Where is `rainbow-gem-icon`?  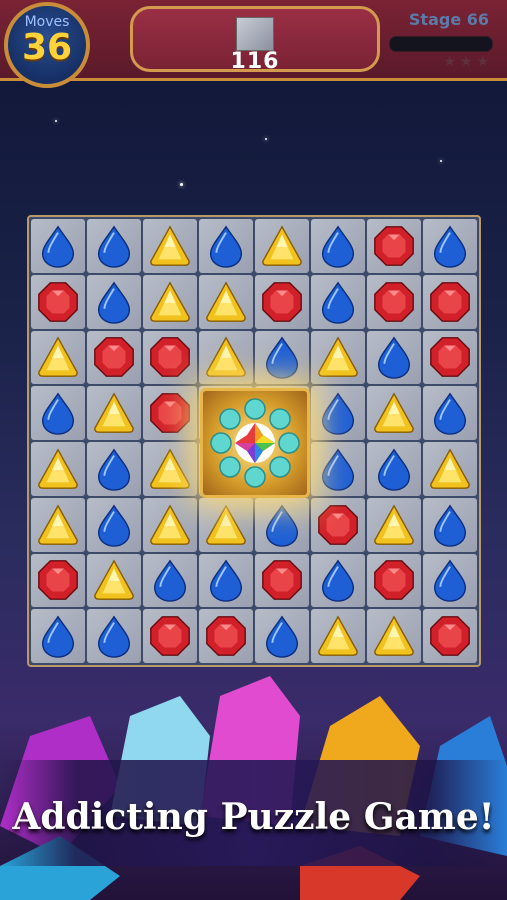 rainbow-gem-icon is located at coordinates (255, 443).